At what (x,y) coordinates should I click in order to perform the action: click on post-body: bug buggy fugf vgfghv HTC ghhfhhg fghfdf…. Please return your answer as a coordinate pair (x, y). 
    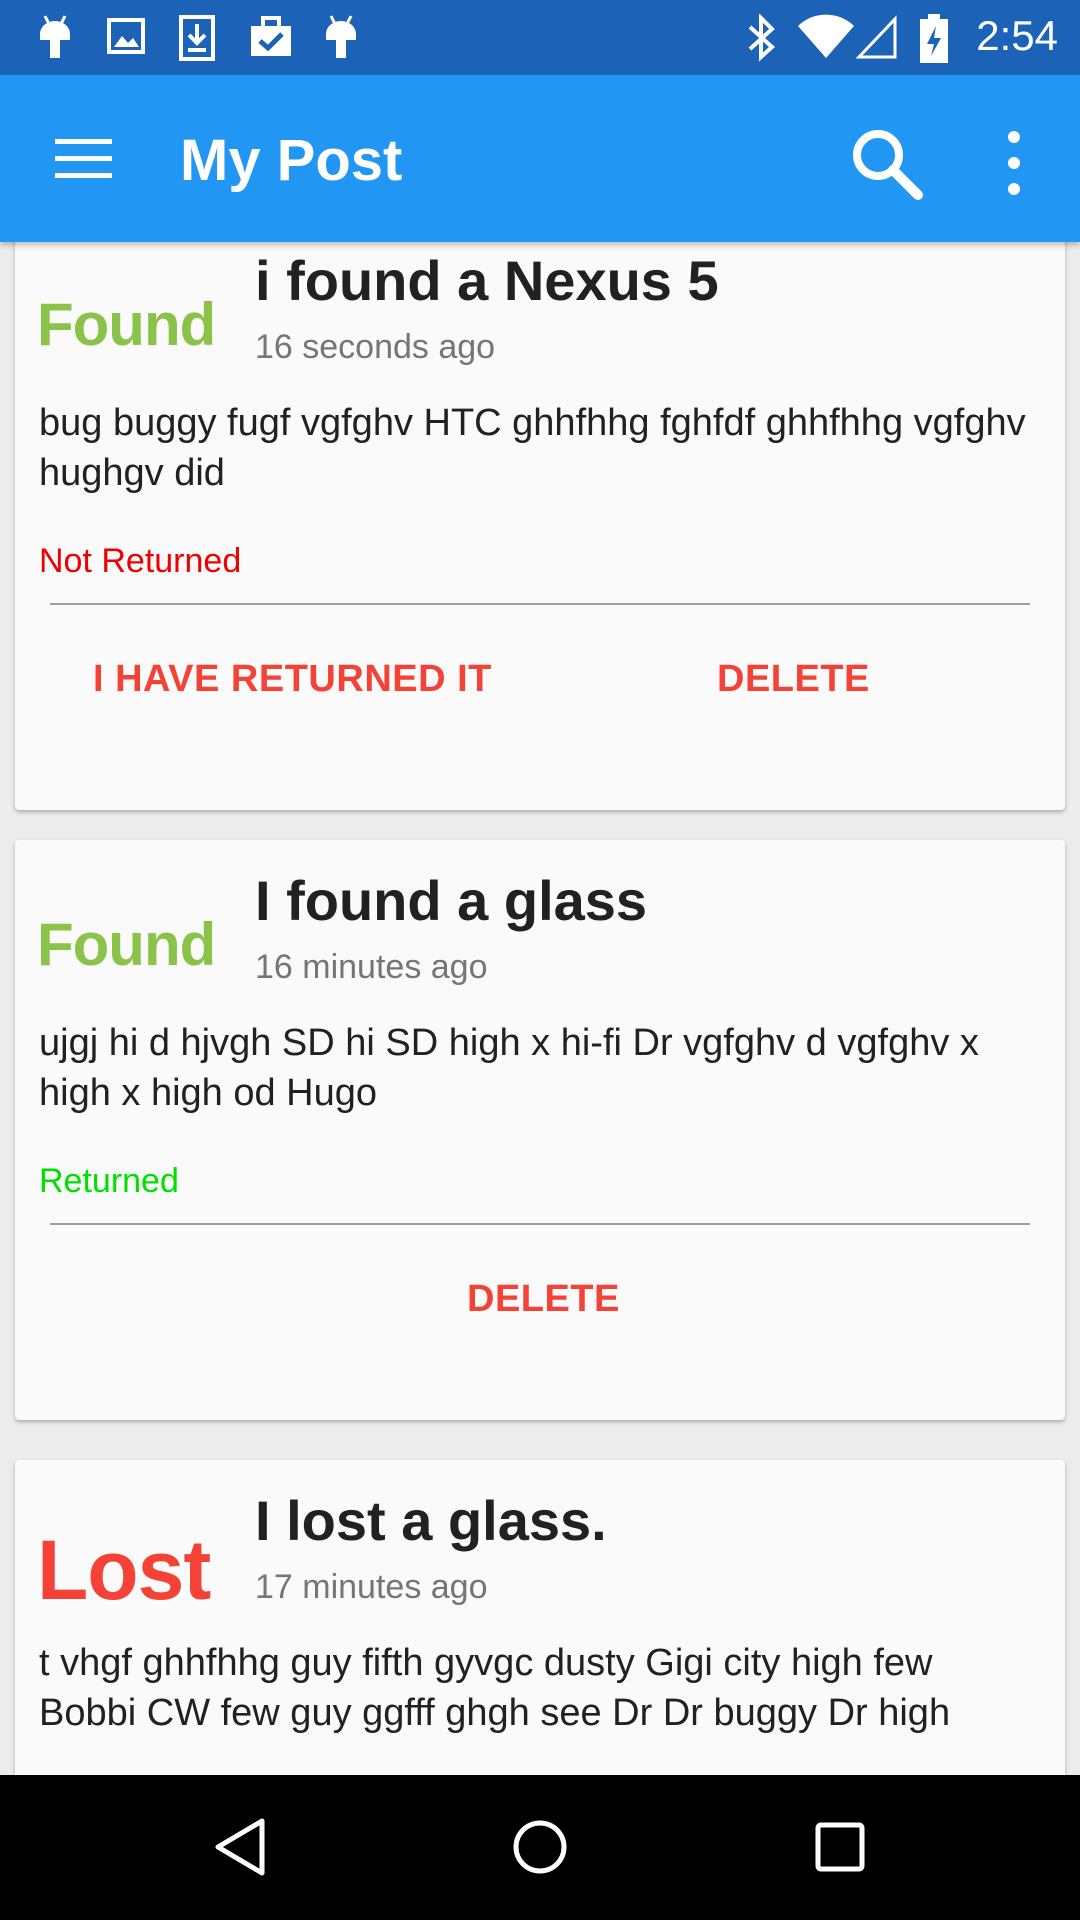
    Looking at the image, I should click on (532, 448).